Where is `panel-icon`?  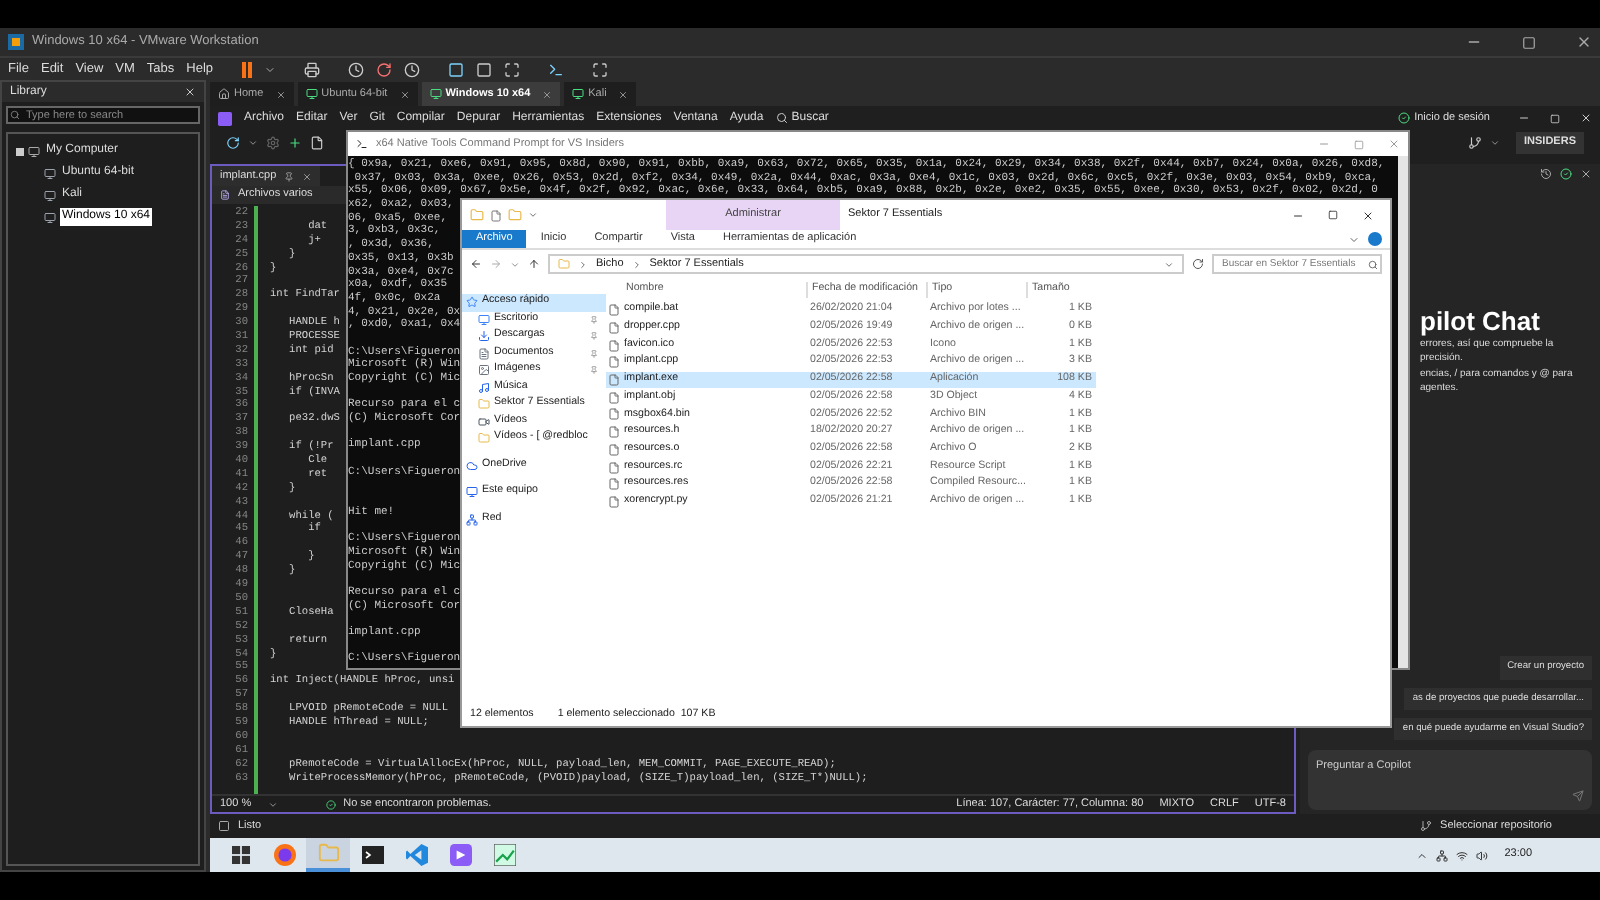 panel-icon is located at coordinates (455, 69).